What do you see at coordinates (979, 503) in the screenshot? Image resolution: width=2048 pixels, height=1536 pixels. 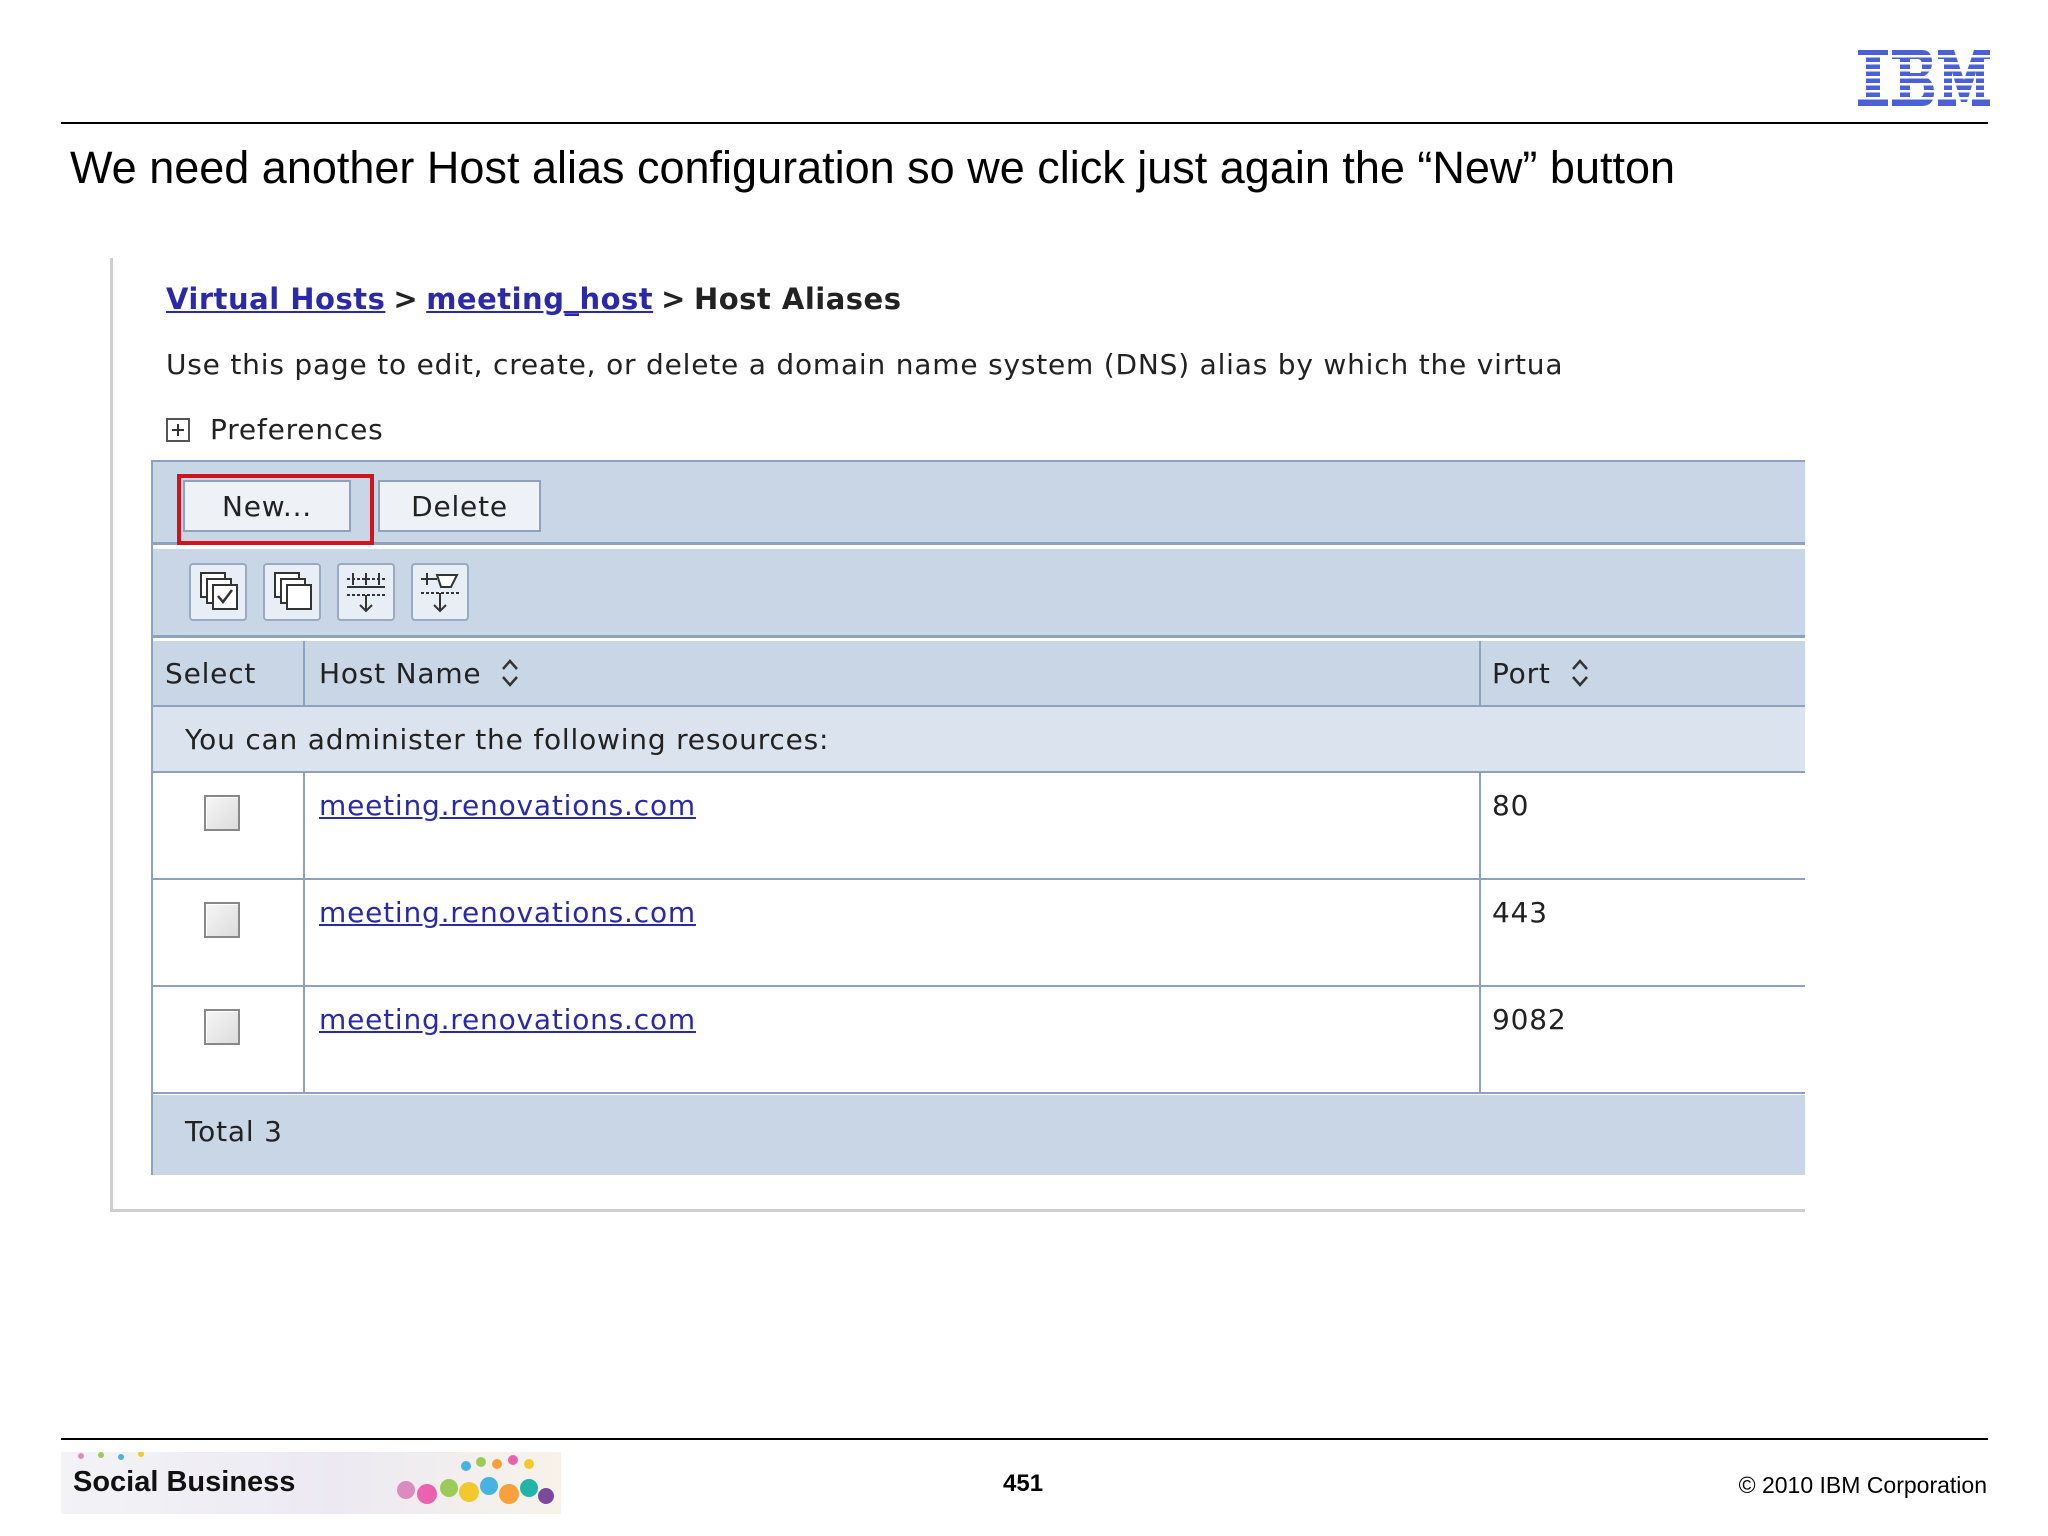 I see `button-bar: New... Delete` at bounding box center [979, 503].